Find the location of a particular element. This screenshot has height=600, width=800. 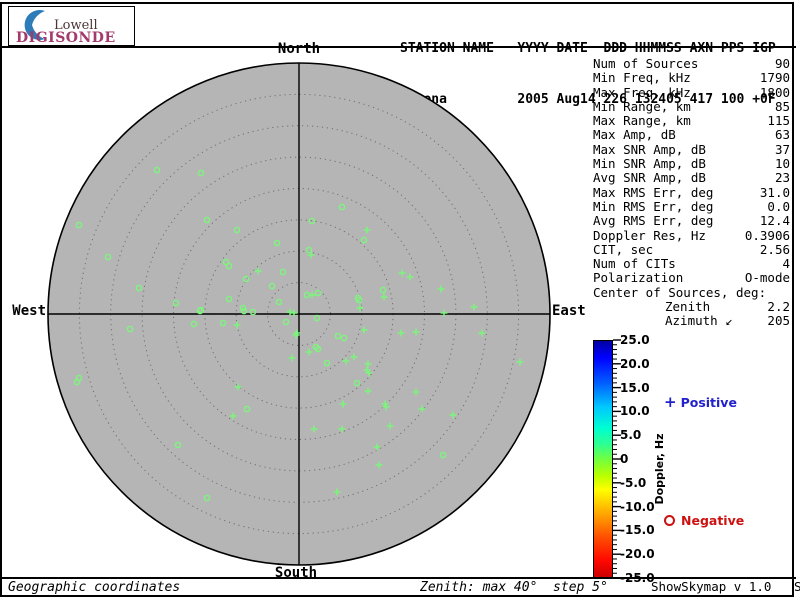

colorbar-tick-label: 15.0 is located at coordinates (635, 387).